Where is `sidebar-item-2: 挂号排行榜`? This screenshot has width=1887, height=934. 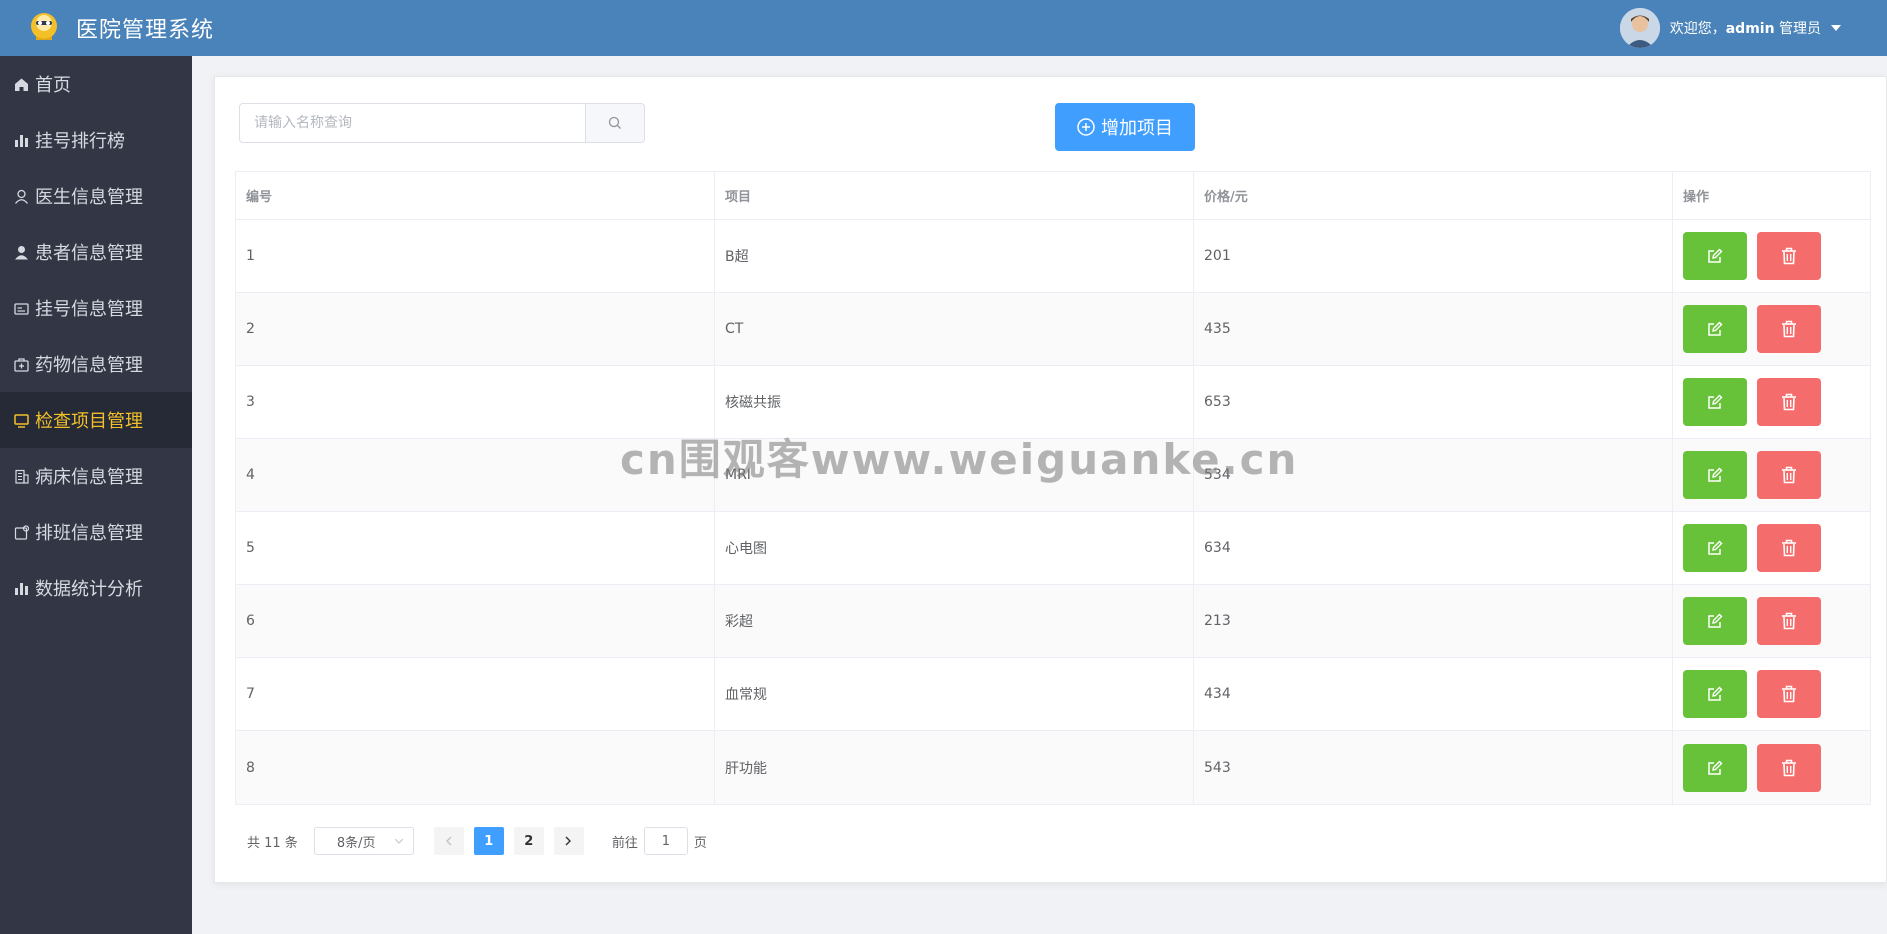 sidebar-item-2: 挂号排行榜 is located at coordinates (96, 140).